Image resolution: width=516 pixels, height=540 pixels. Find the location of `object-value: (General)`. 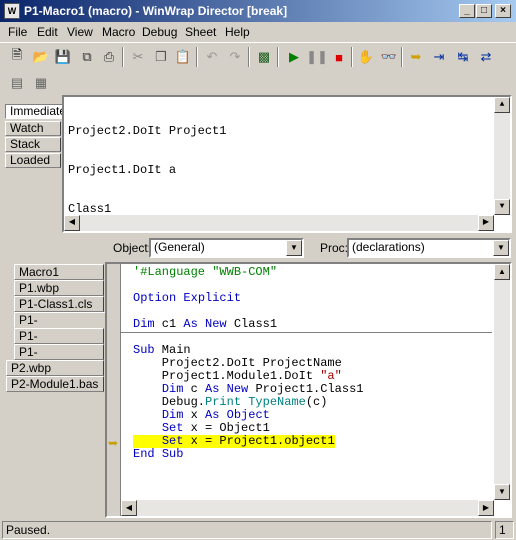

object-value: (General) is located at coordinates (179, 247).